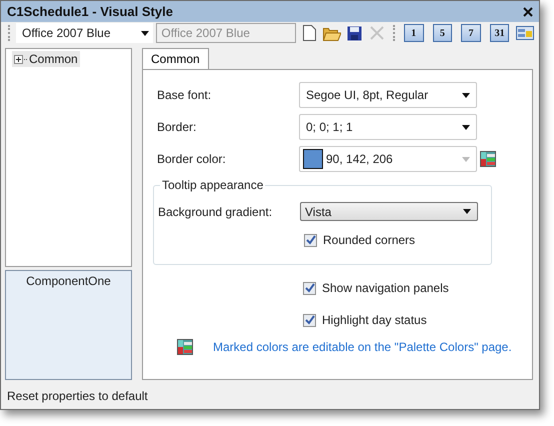  What do you see at coordinates (369, 240) in the screenshot?
I see `checkbox-label: Rounded corners` at bounding box center [369, 240].